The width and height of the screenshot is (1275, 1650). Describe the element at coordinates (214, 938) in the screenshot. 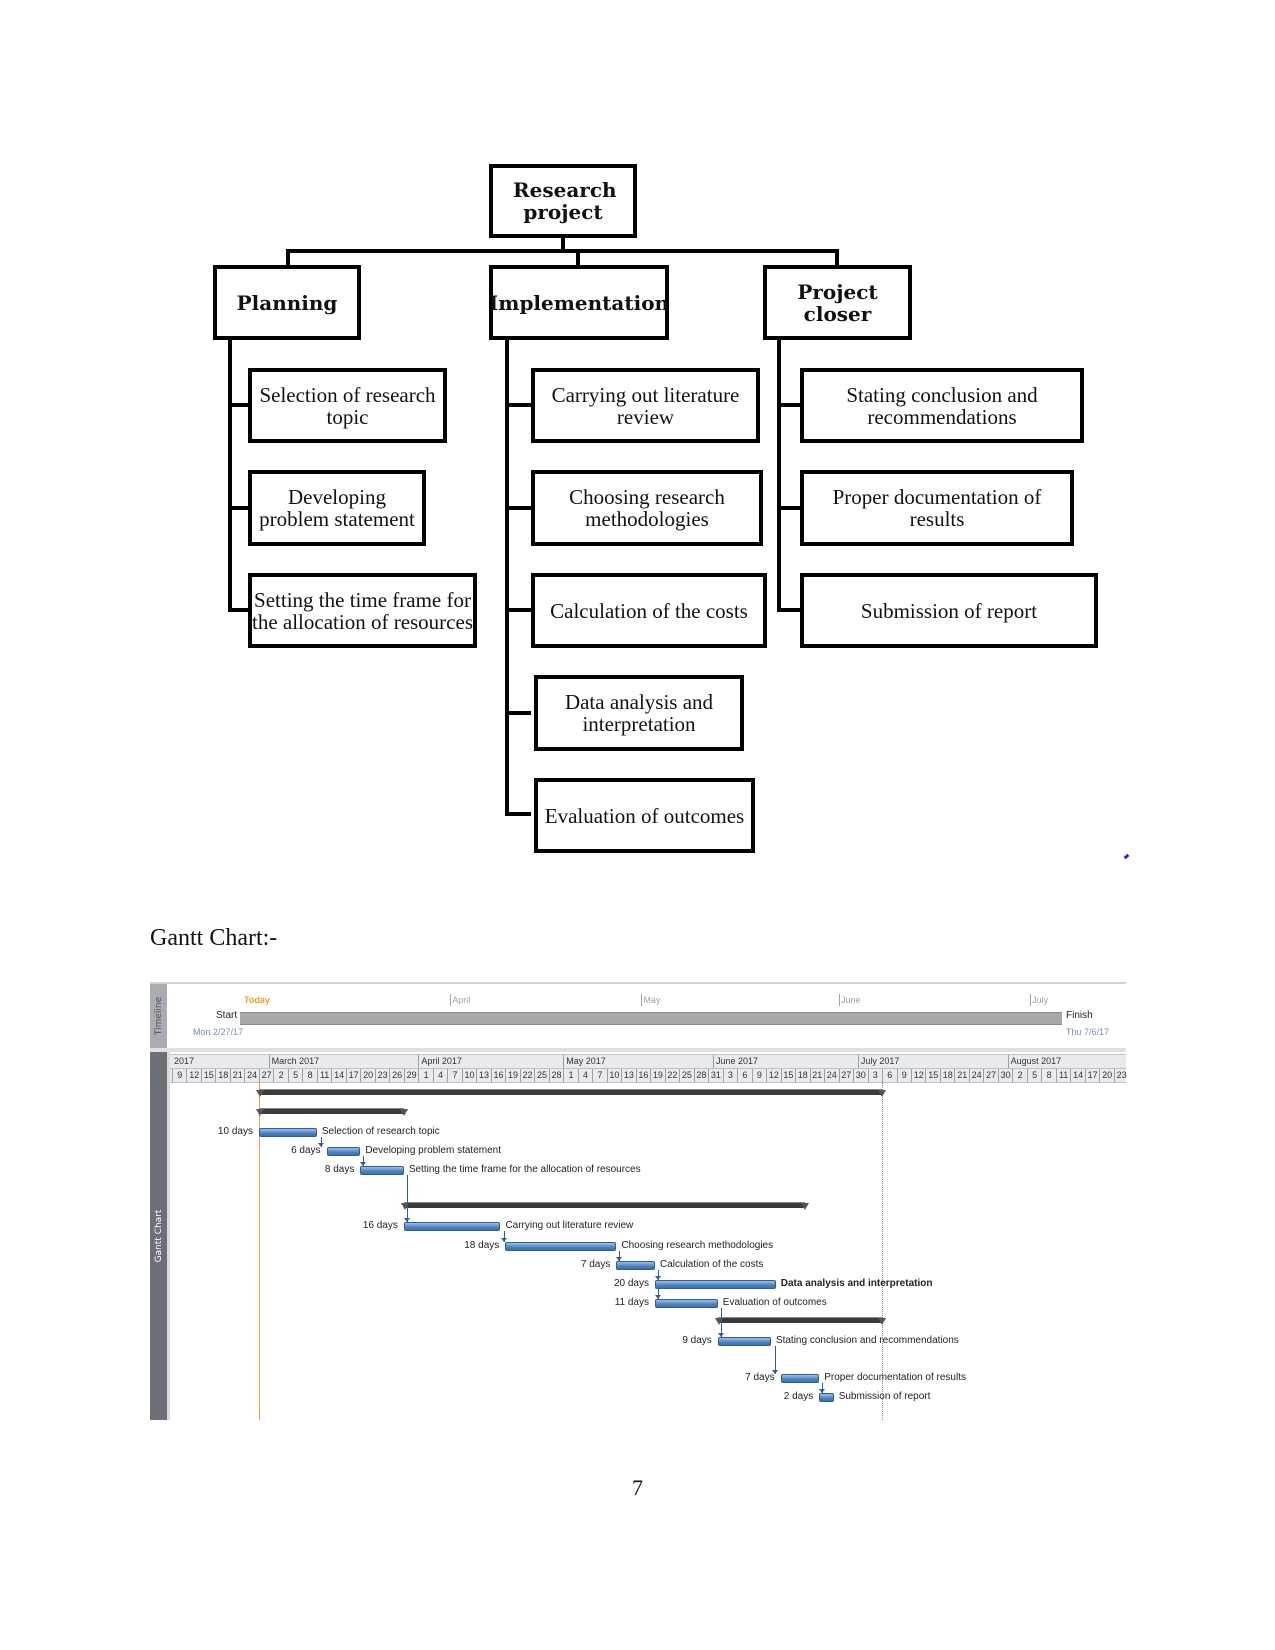

I see `gantt-caption: Gantt Chart:-` at that location.